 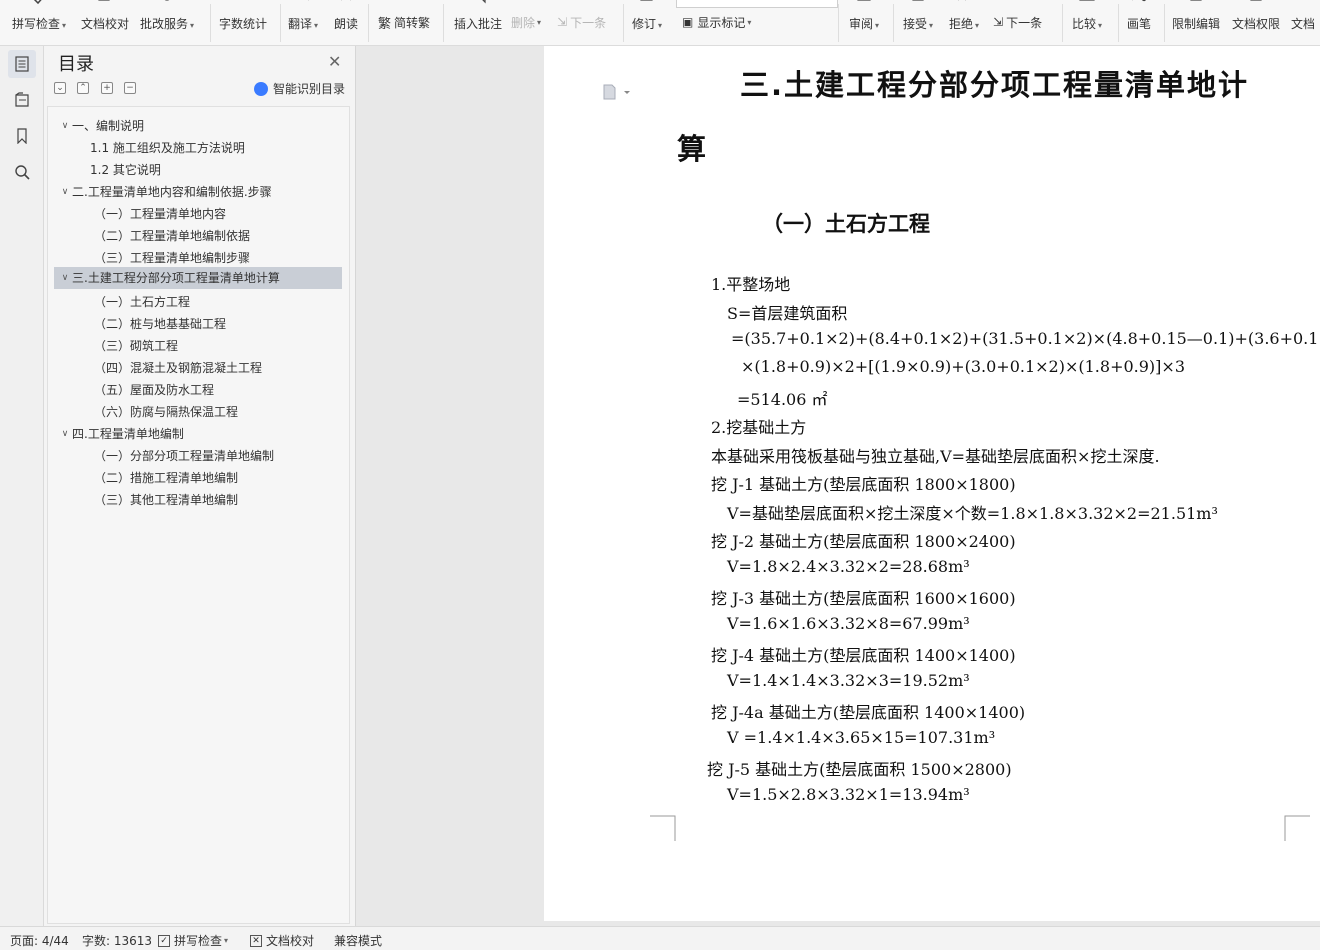 I want to click on insert-comment-button: 插入批注, so click(x=478, y=22).